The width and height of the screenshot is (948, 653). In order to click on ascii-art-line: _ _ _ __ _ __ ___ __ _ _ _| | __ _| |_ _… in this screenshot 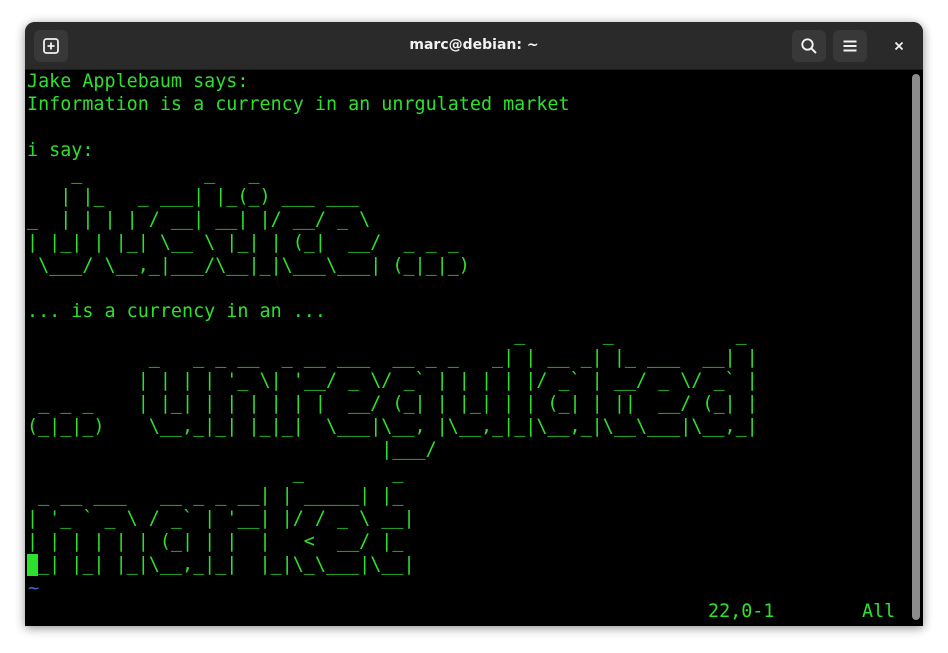, I will do `click(392, 357)`.